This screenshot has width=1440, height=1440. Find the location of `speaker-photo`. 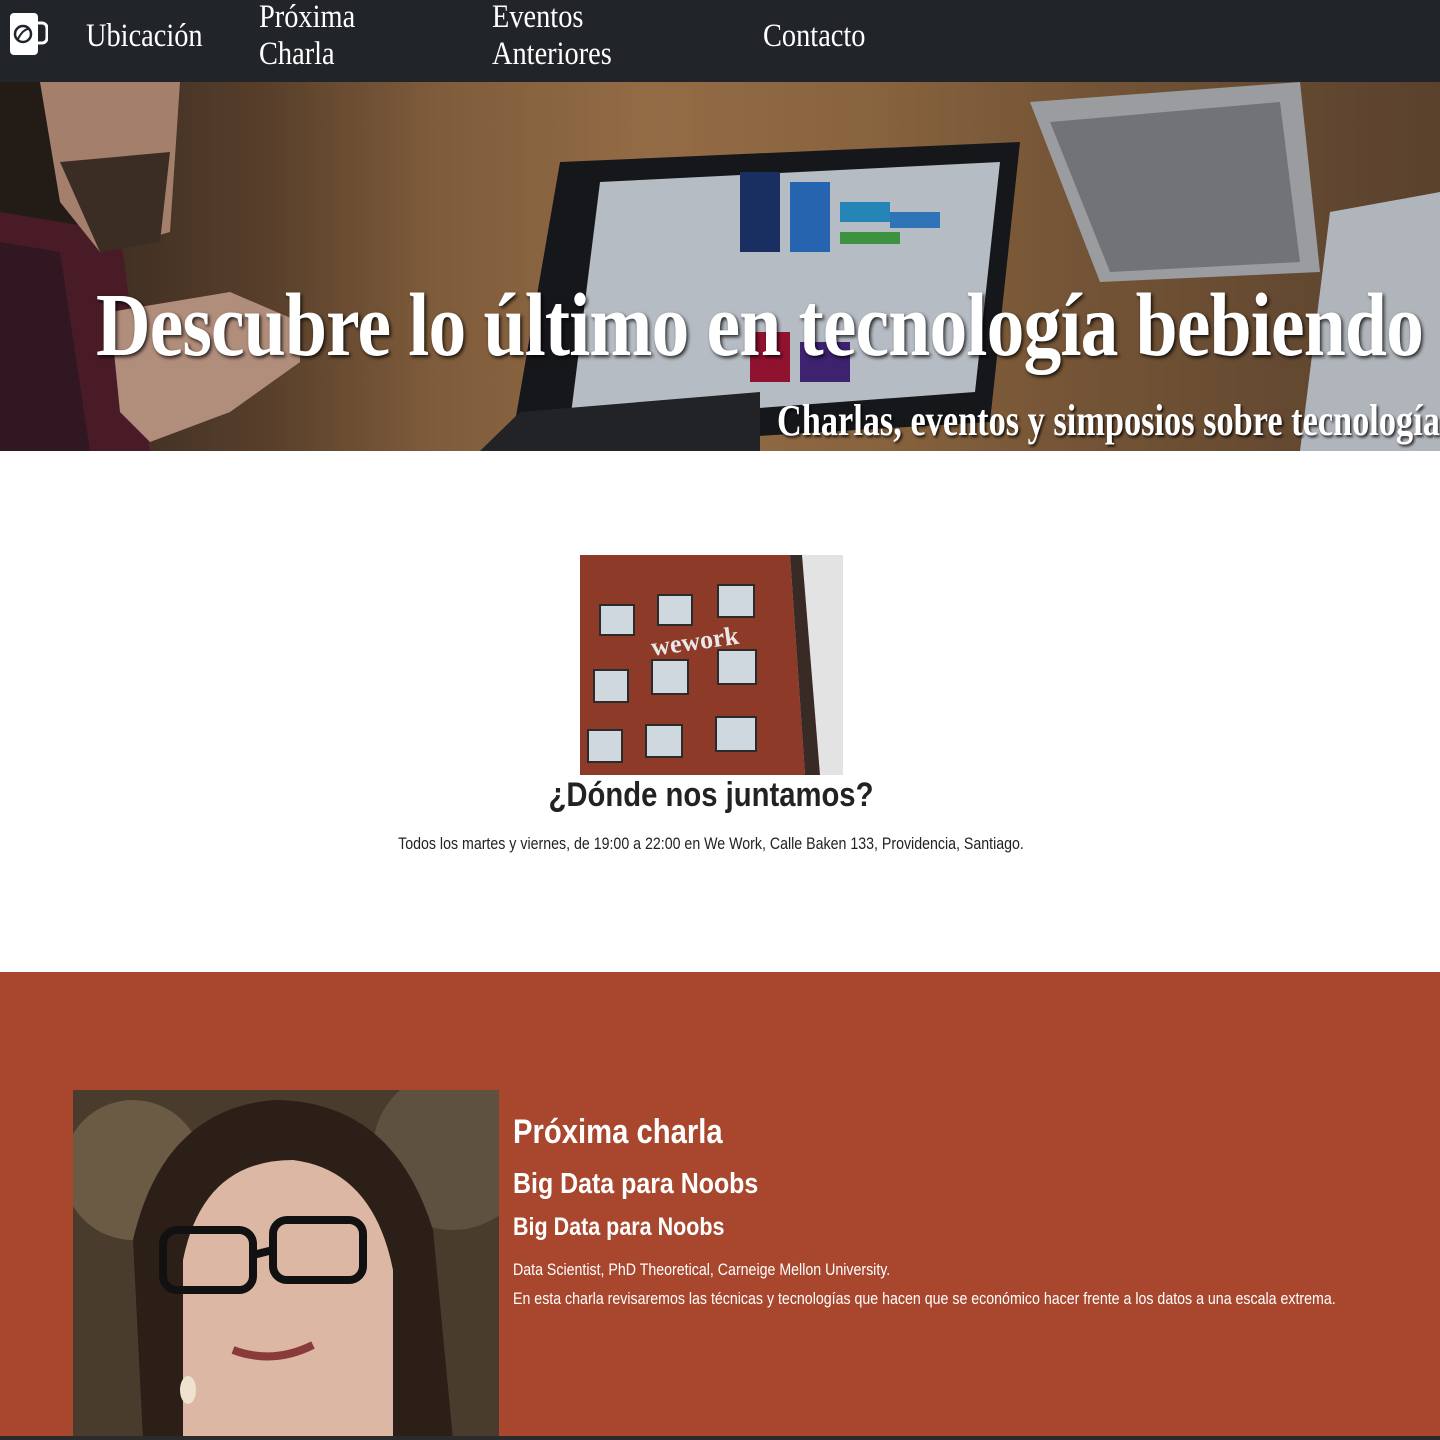

speaker-photo is located at coordinates (286, 1265).